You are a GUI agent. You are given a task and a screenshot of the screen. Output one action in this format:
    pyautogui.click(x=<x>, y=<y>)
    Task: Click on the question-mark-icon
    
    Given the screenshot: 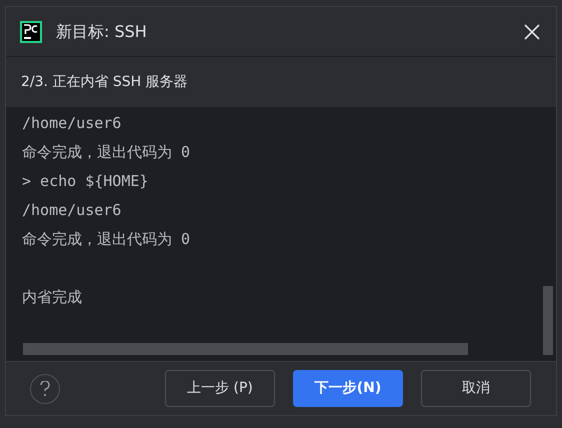 What is the action you would take?
    pyautogui.click(x=45, y=388)
    